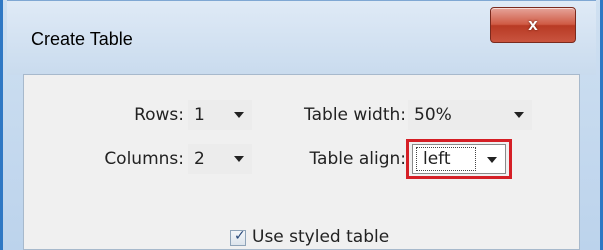 The width and height of the screenshot is (603, 250). I want to click on styled-table-checkbox: ✓, so click(238, 237).